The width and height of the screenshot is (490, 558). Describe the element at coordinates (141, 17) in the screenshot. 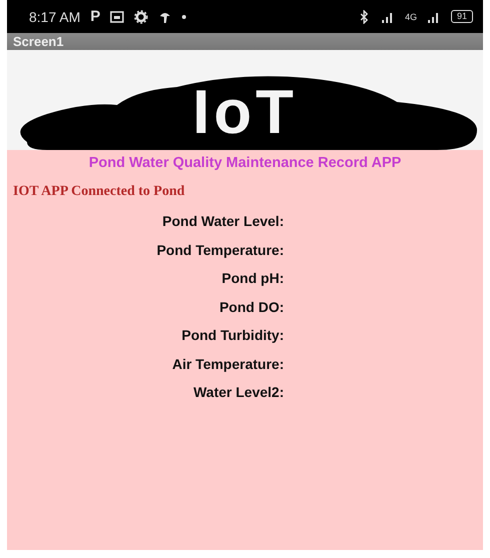

I see `gear-icon` at that location.